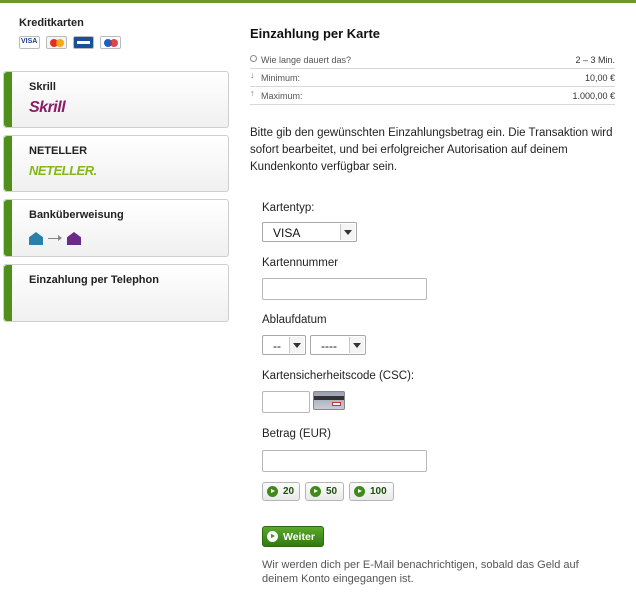 This screenshot has height=599, width=636. Describe the element at coordinates (47, 107) in the screenshot. I see `skrill-logo: Skrill` at that location.